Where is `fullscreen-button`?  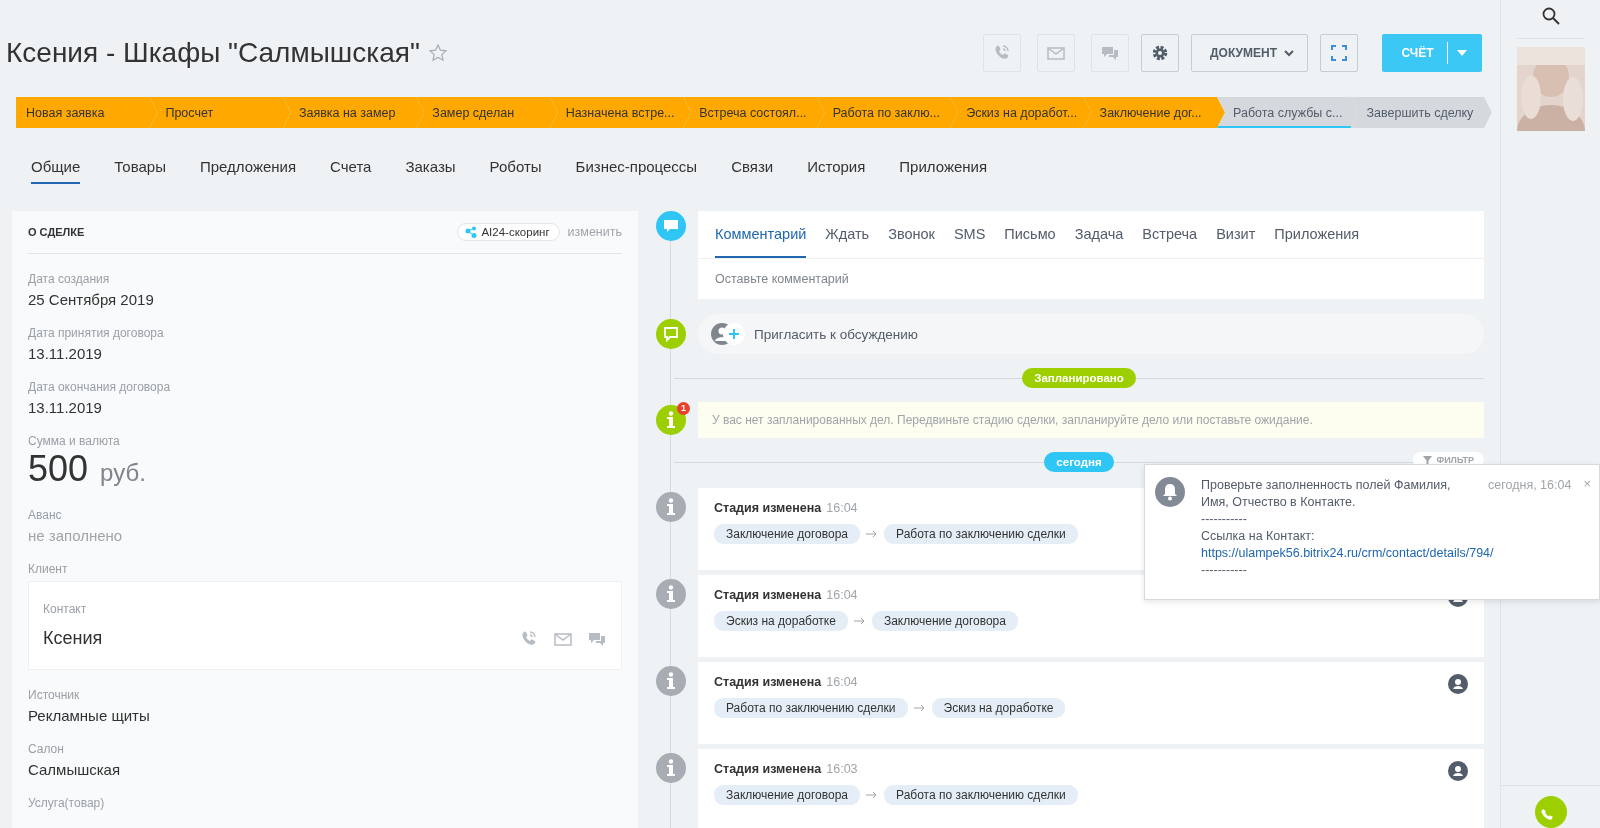
fullscreen-button is located at coordinates (1339, 53).